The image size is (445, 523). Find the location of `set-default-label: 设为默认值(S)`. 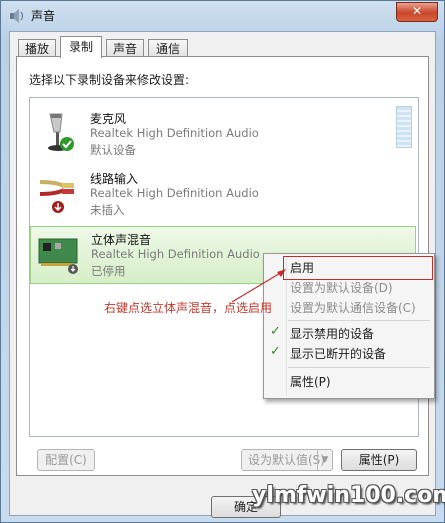

set-default-label: 设为默认值(S) is located at coordinates (286, 460).